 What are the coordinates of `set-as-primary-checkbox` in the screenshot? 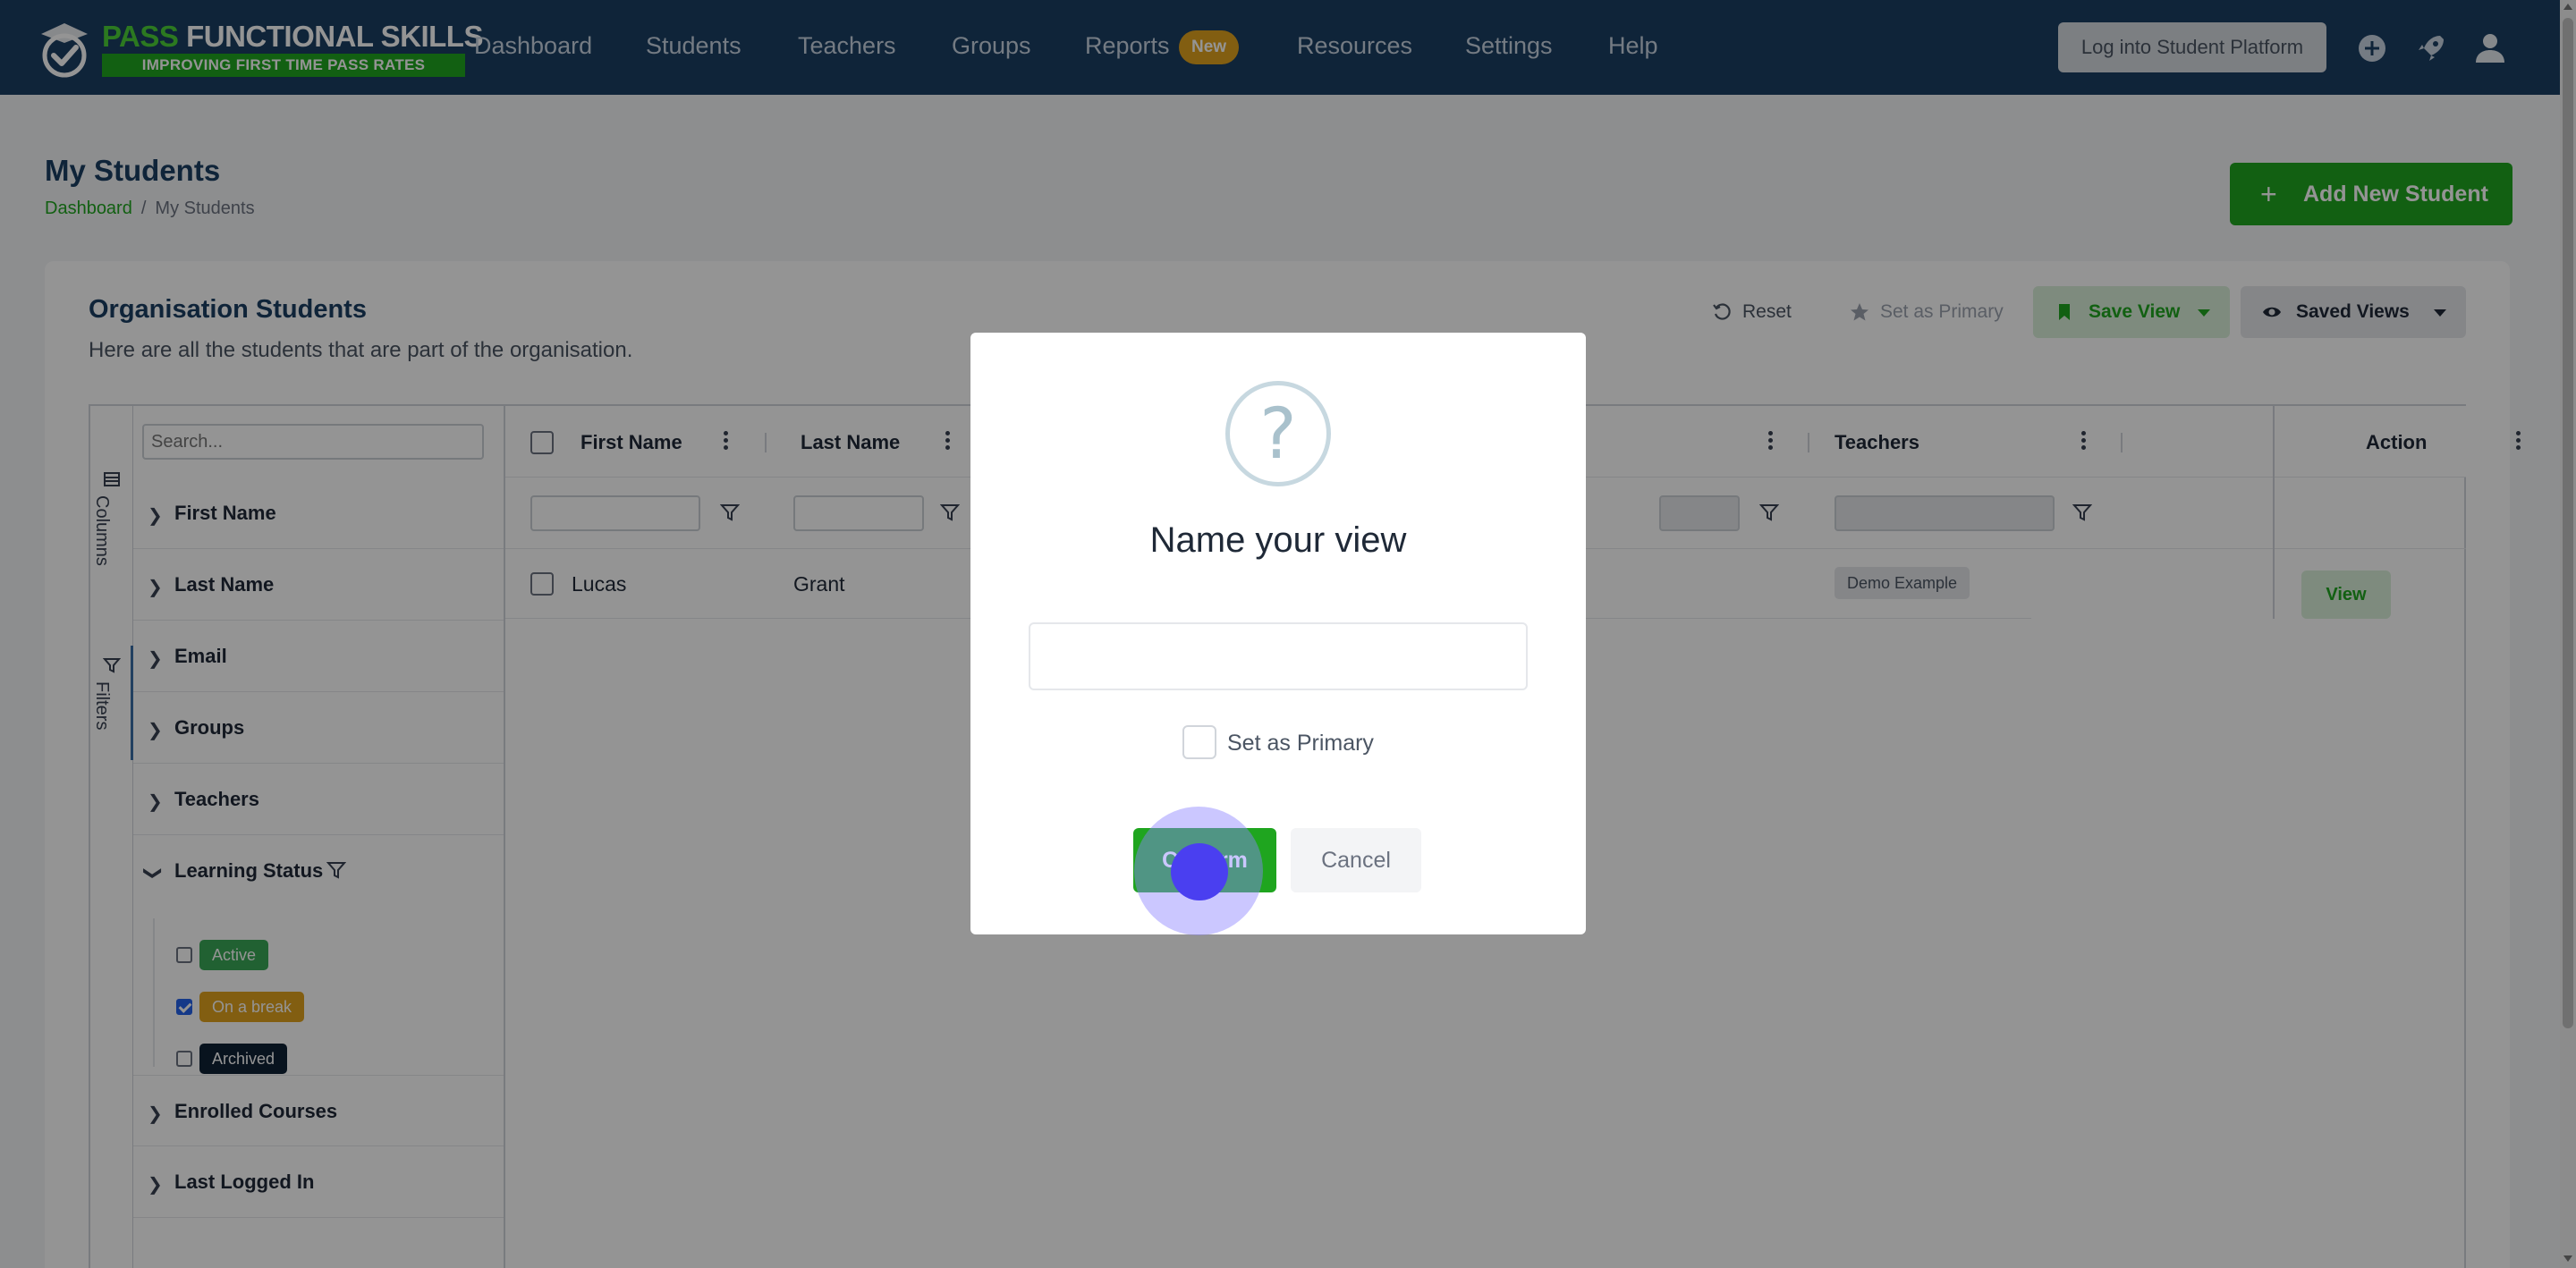 It's located at (1199, 742).